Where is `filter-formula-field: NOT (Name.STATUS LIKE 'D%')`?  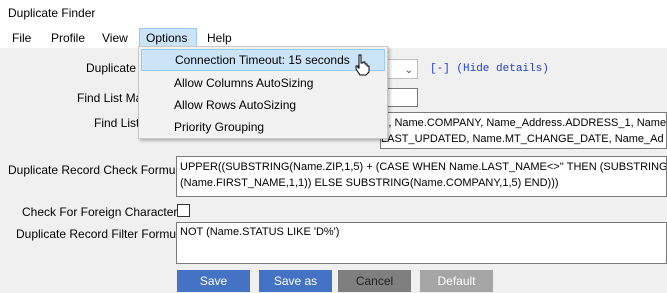 filter-formula-field: NOT (Name.STATUS LIKE 'D%') is located at coordinates (421, 243).